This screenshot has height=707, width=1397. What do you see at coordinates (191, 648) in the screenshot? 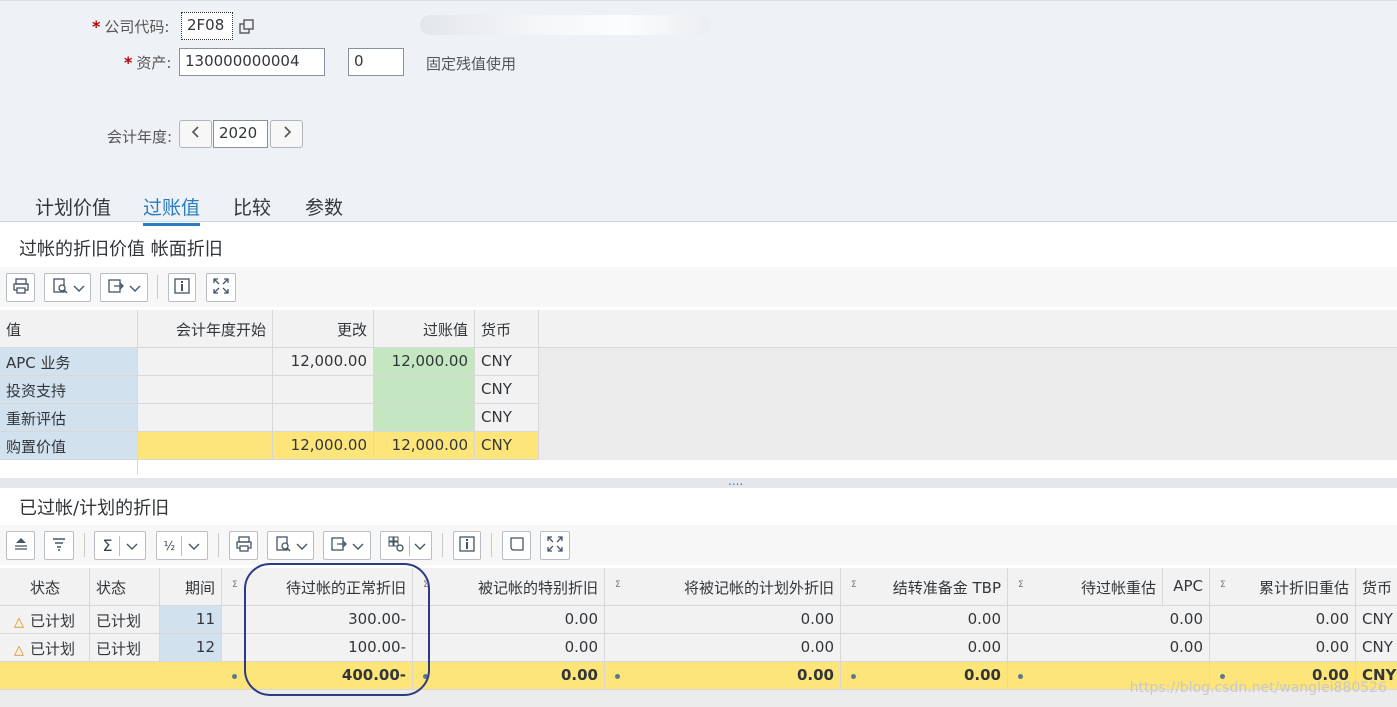
I see `table-cell: 12` at bounding box center [191, 648].